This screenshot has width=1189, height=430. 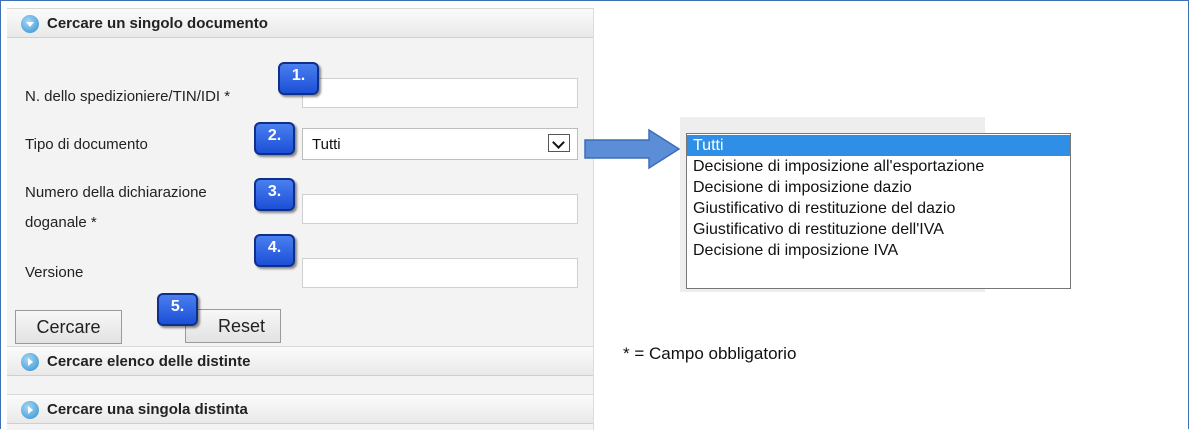 I want to click on declaration-label-line1: Numero della dichiarazione, so click(x=116, y=192).